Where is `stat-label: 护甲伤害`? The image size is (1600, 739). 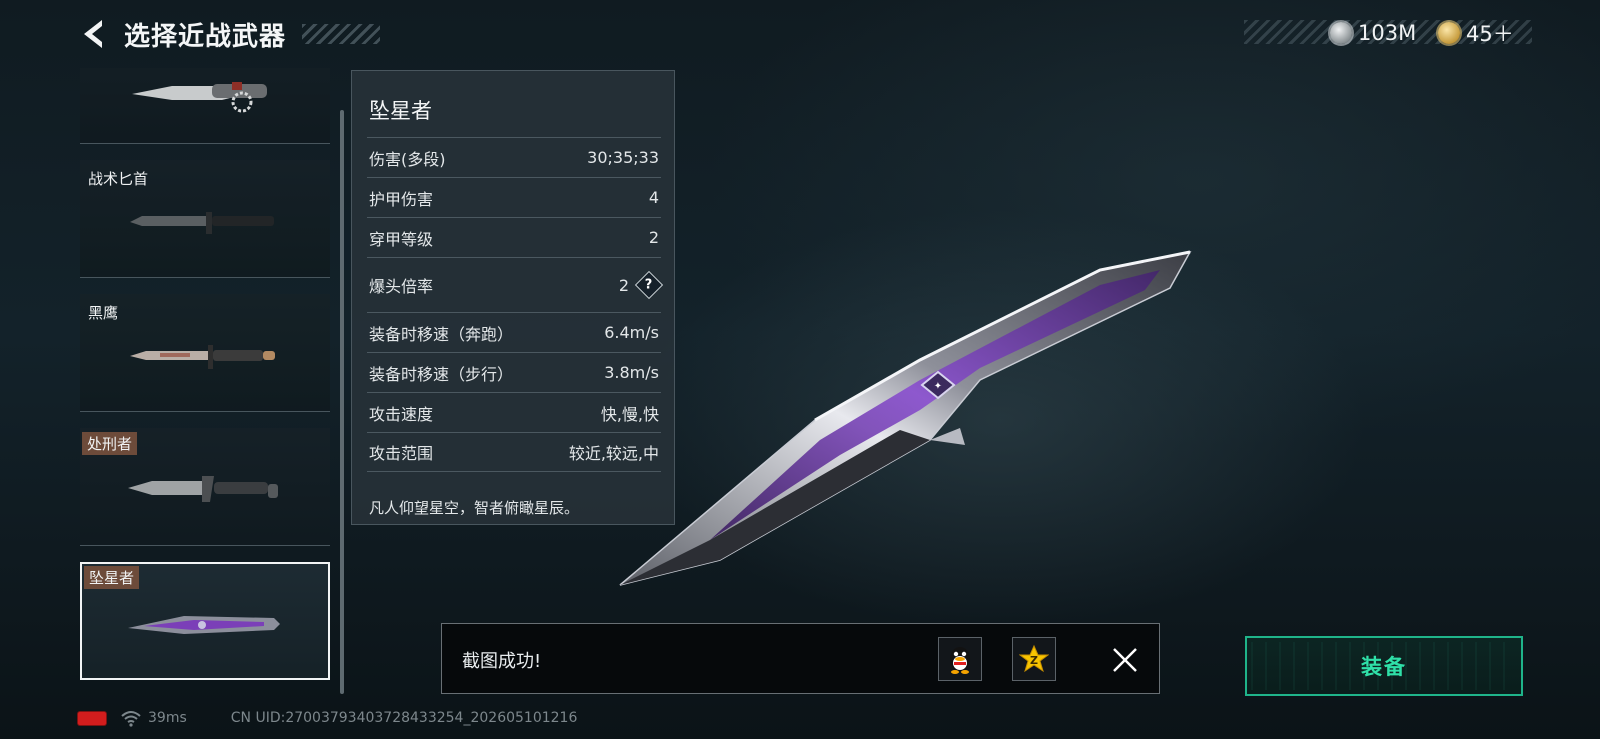
stat-label: 护甲伤害 is located at coordinates (401, 199).